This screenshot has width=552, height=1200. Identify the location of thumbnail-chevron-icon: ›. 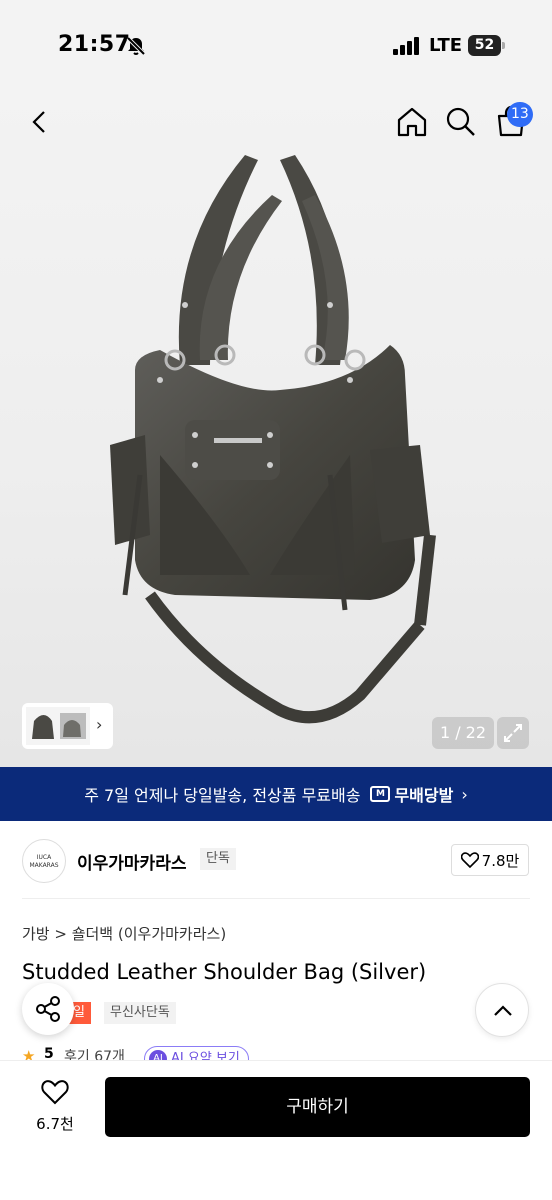
(99, 724).